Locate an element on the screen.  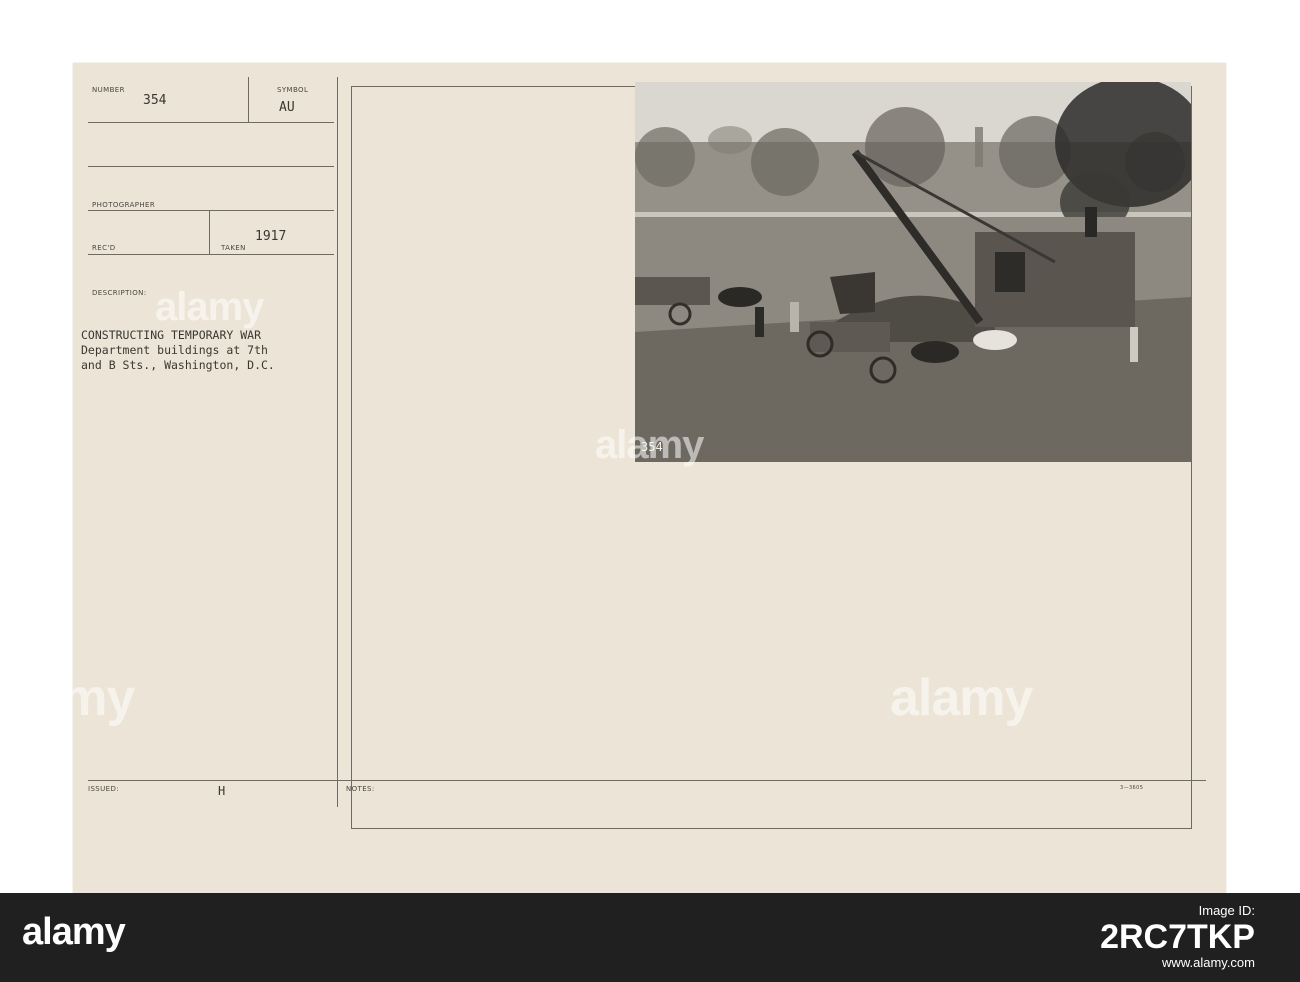
issued-label: ISSUED: is located at coordinates (104, 789).